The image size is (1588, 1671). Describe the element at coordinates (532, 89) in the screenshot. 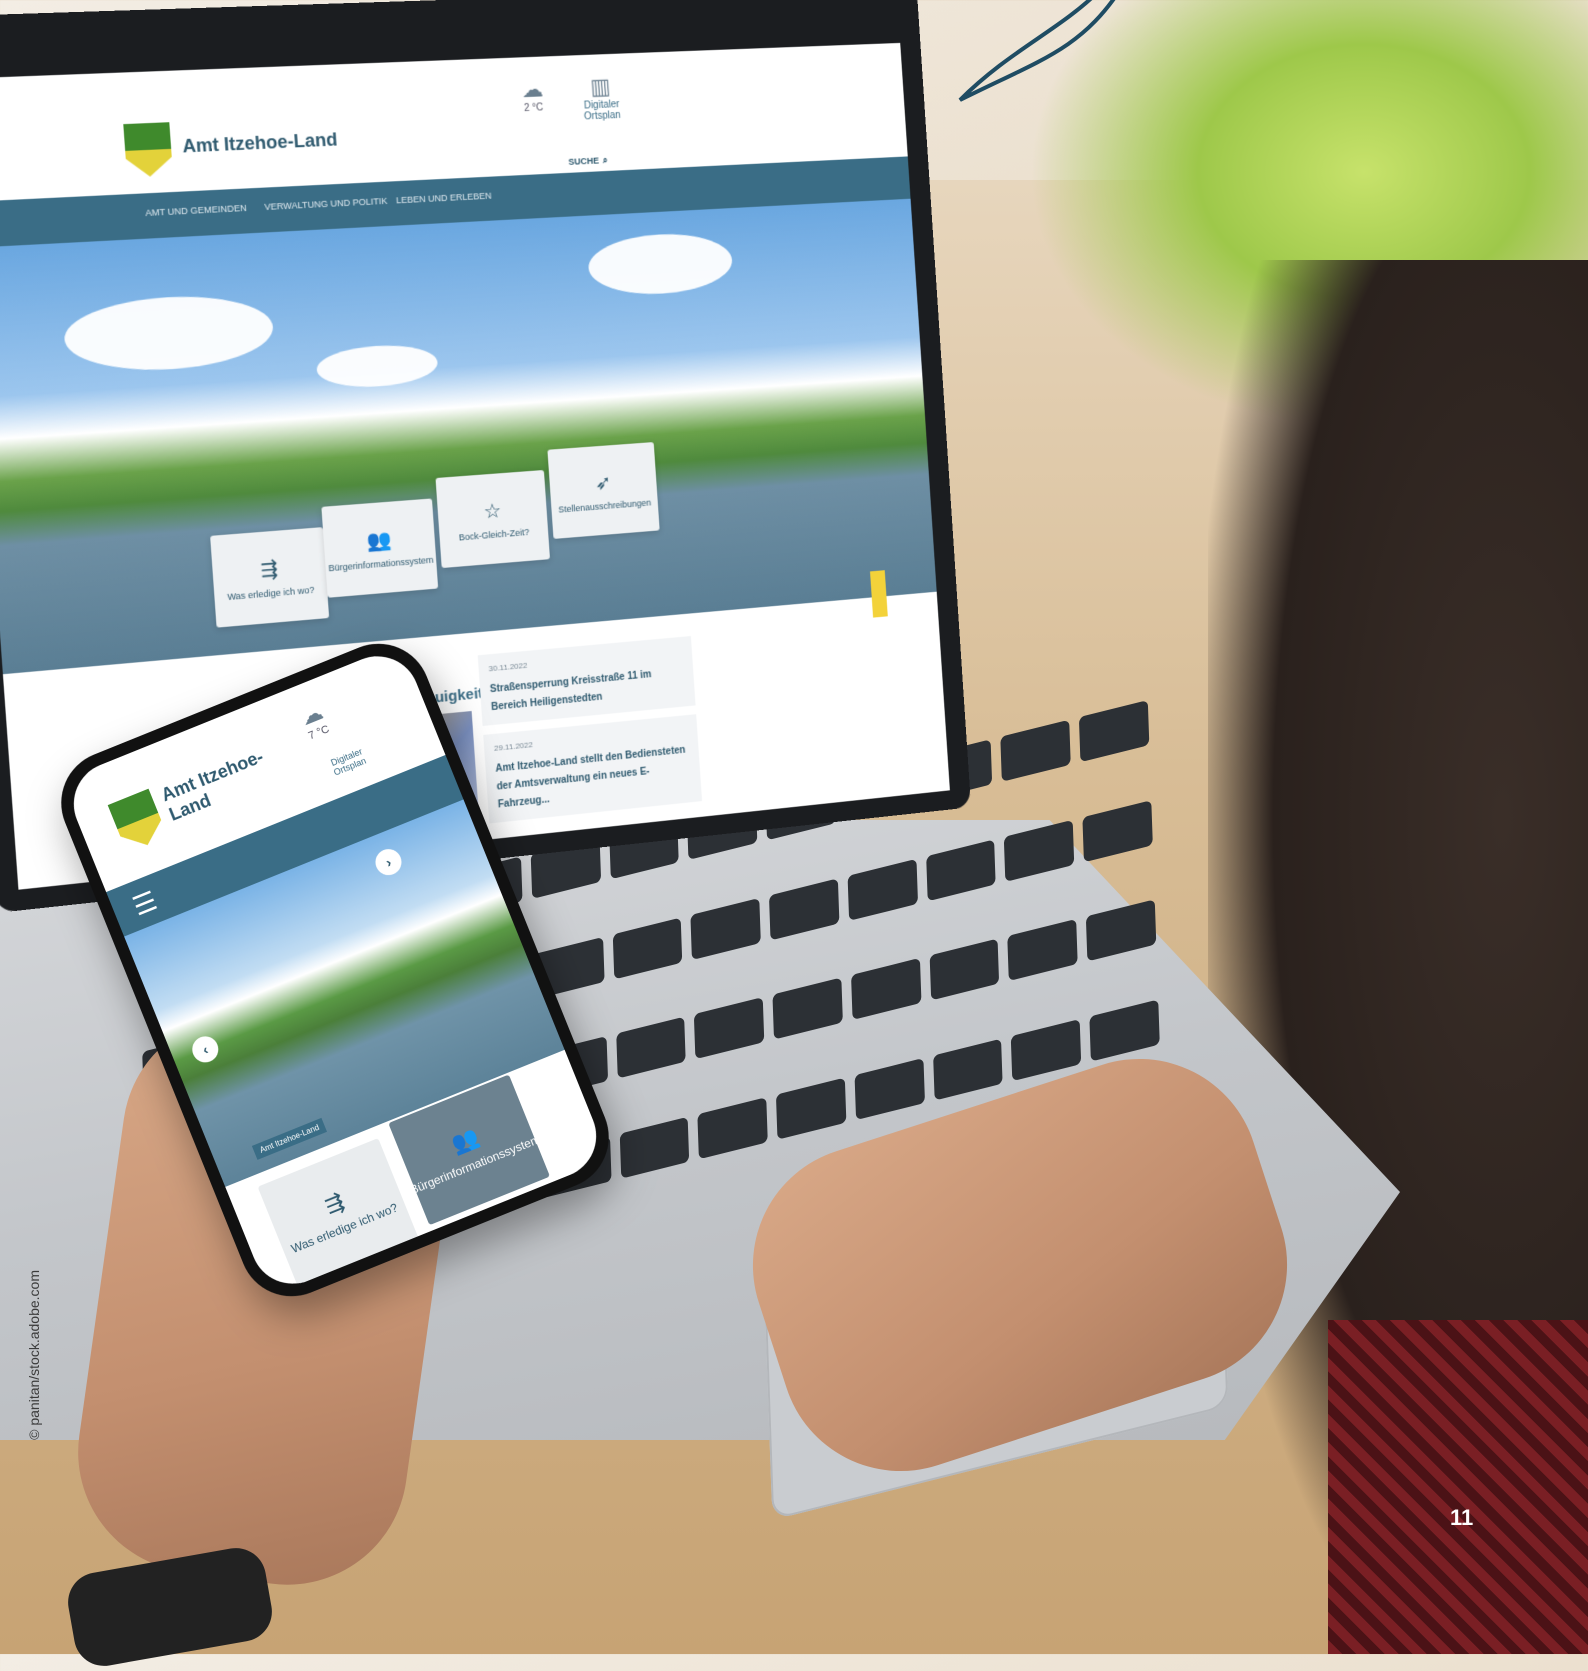

I see `cloud-icon: ☁` at that location.